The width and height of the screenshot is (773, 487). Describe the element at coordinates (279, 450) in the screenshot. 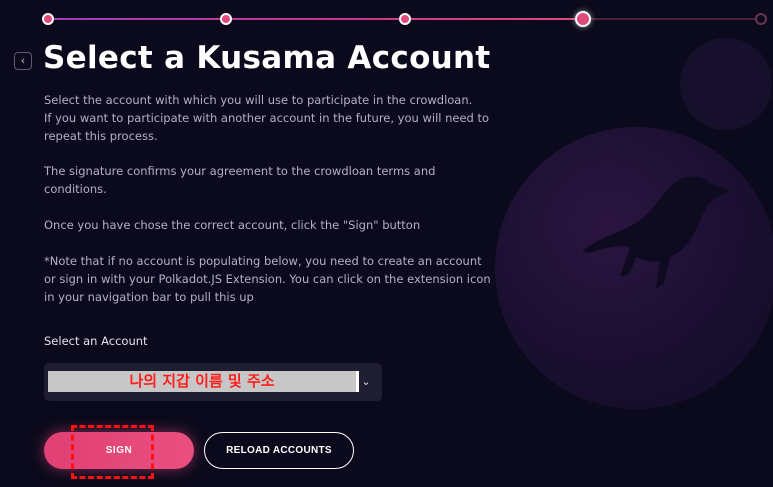

I see `reload-accounts-button: RELOAD ACCOUNTS` at that location.